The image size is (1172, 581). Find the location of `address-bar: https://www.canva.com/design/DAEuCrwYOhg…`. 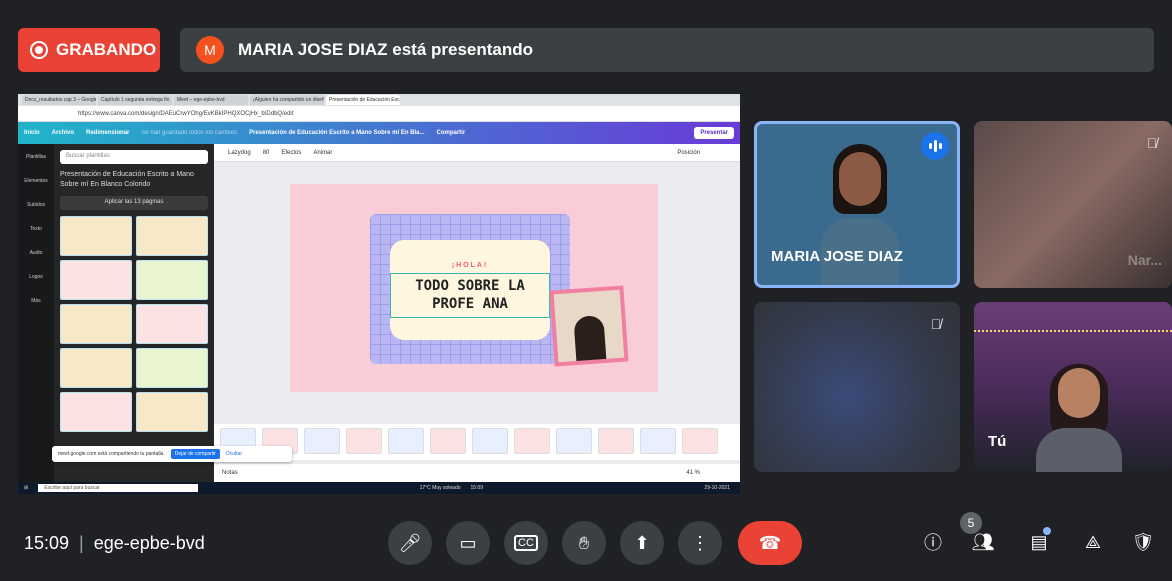

address-bar: https://www.canva.com/design/DAEuCrwYOhg… is located at coordinates (379, 114).